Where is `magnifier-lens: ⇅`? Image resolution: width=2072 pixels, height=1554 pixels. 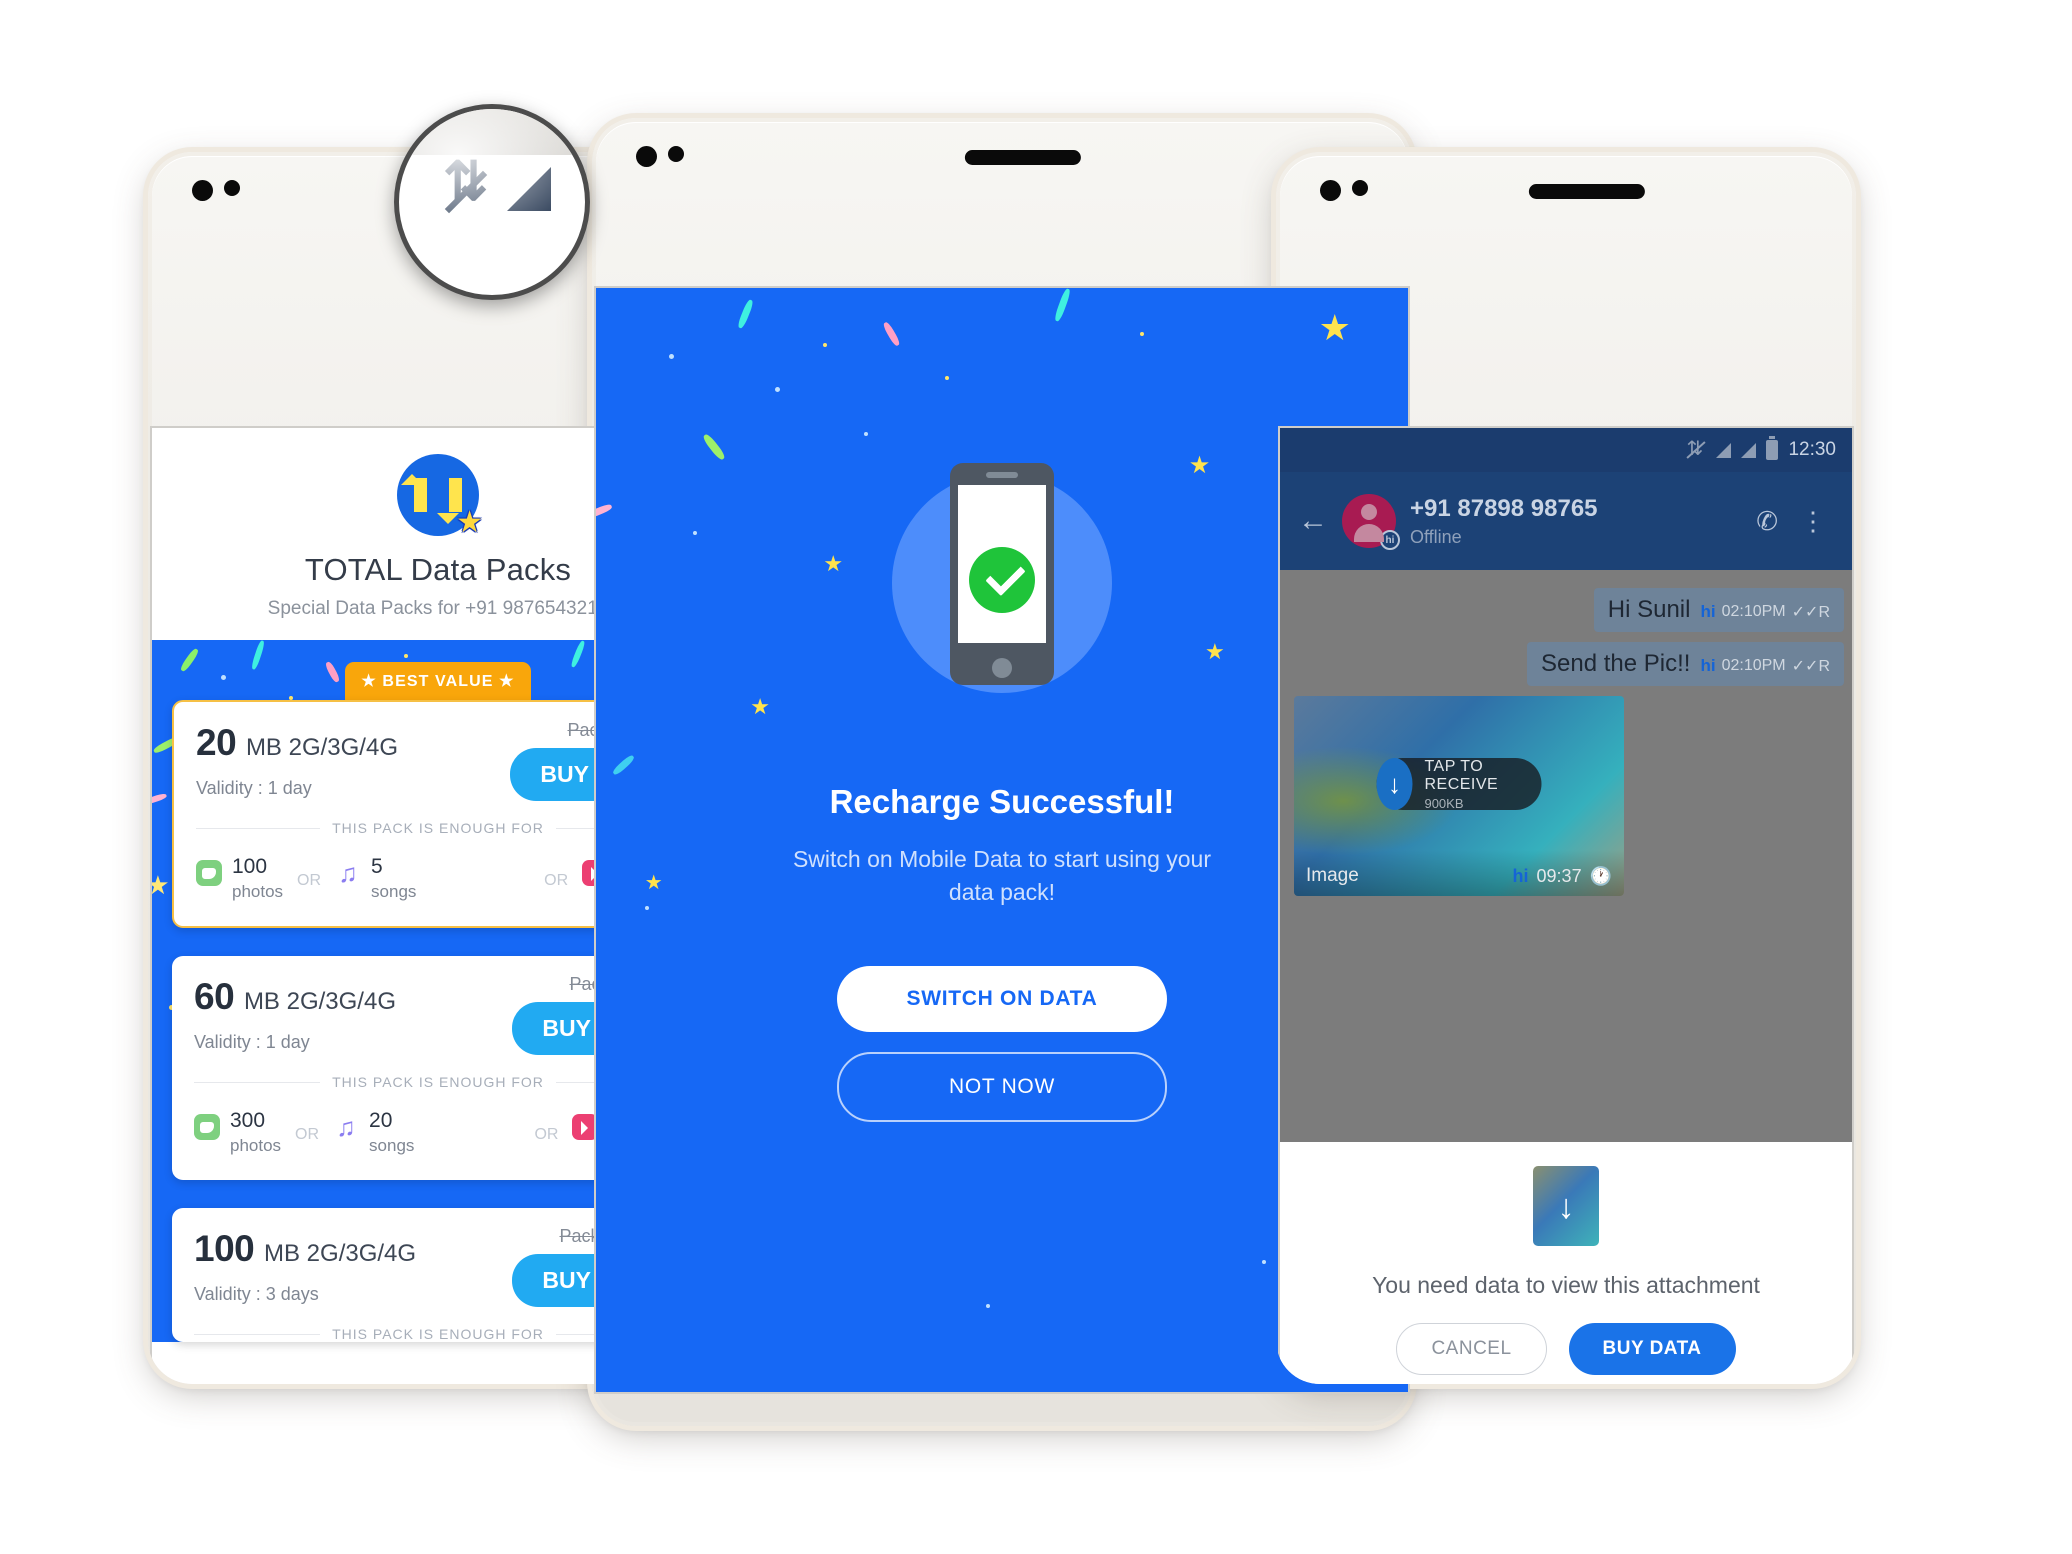 magnifier-lens: ⇅ is located at coordinates (492, 202).